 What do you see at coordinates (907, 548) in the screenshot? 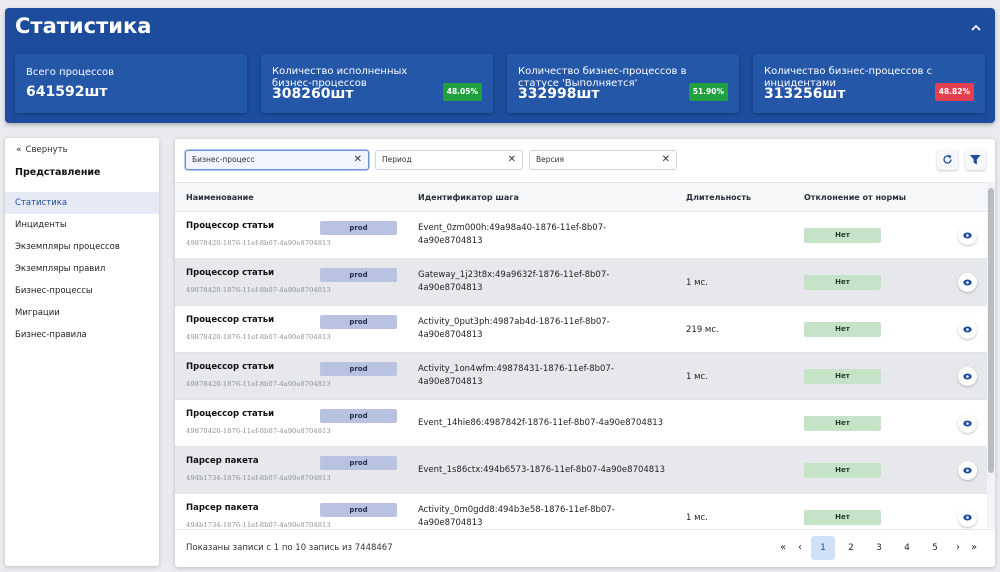
I see `page-button-4: 4` at bounding box center [907, 548].